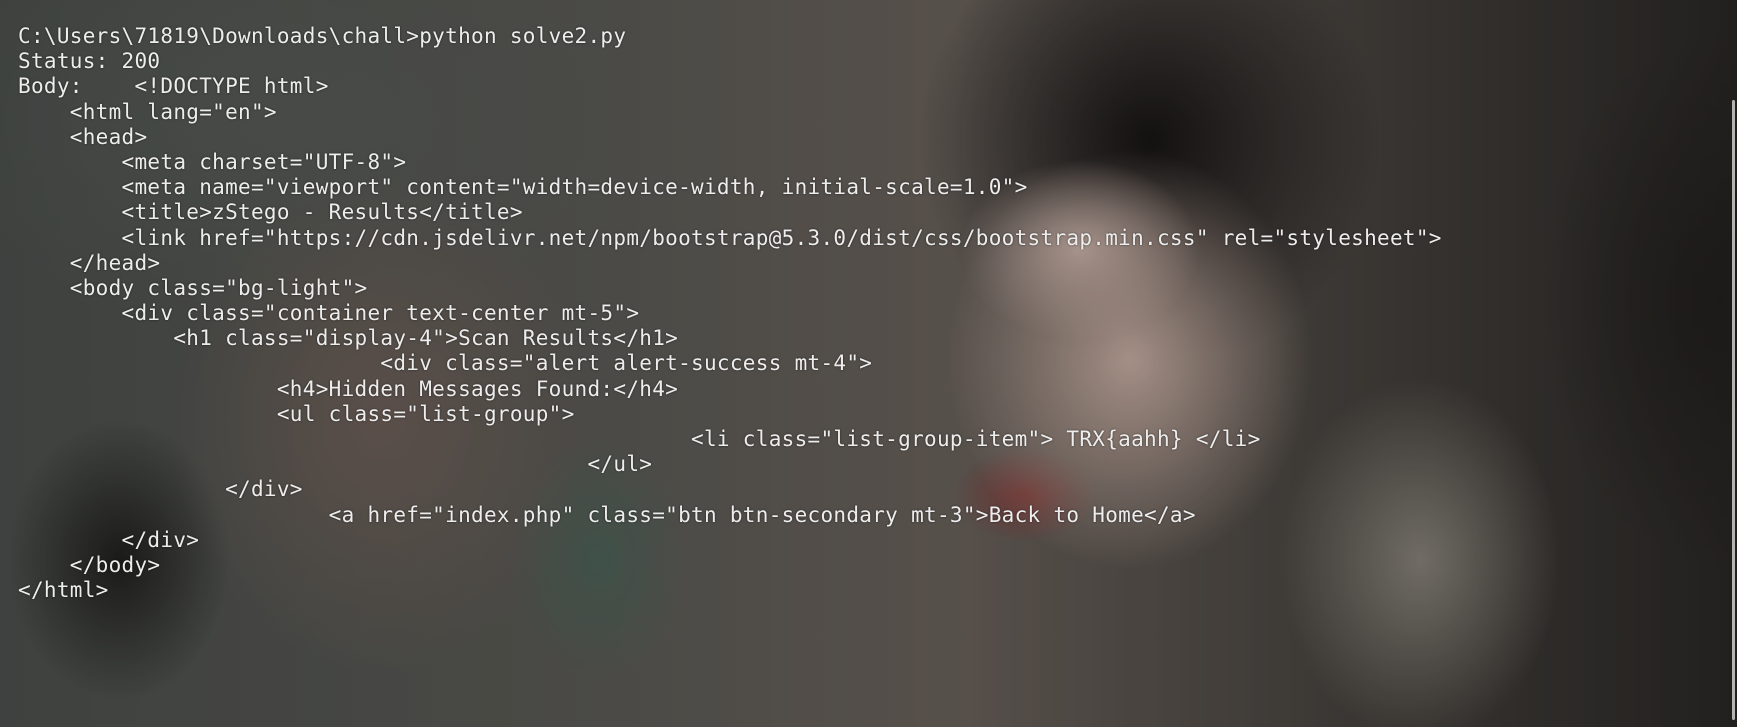 The image size is (1737, 727). I want to click on output-line: <meta charset="UTF-8">, so click(212, 161).